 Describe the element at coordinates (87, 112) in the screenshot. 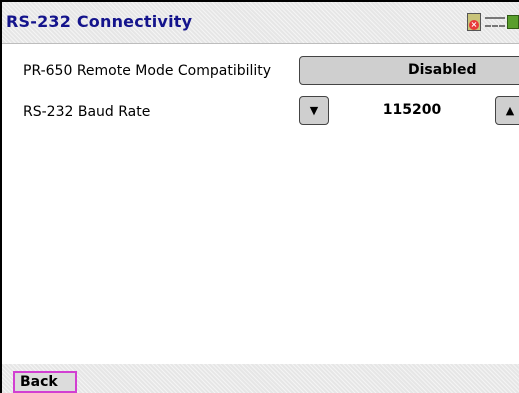

I see `baud-rate-label: RS-232 Baud Rate` at that location.